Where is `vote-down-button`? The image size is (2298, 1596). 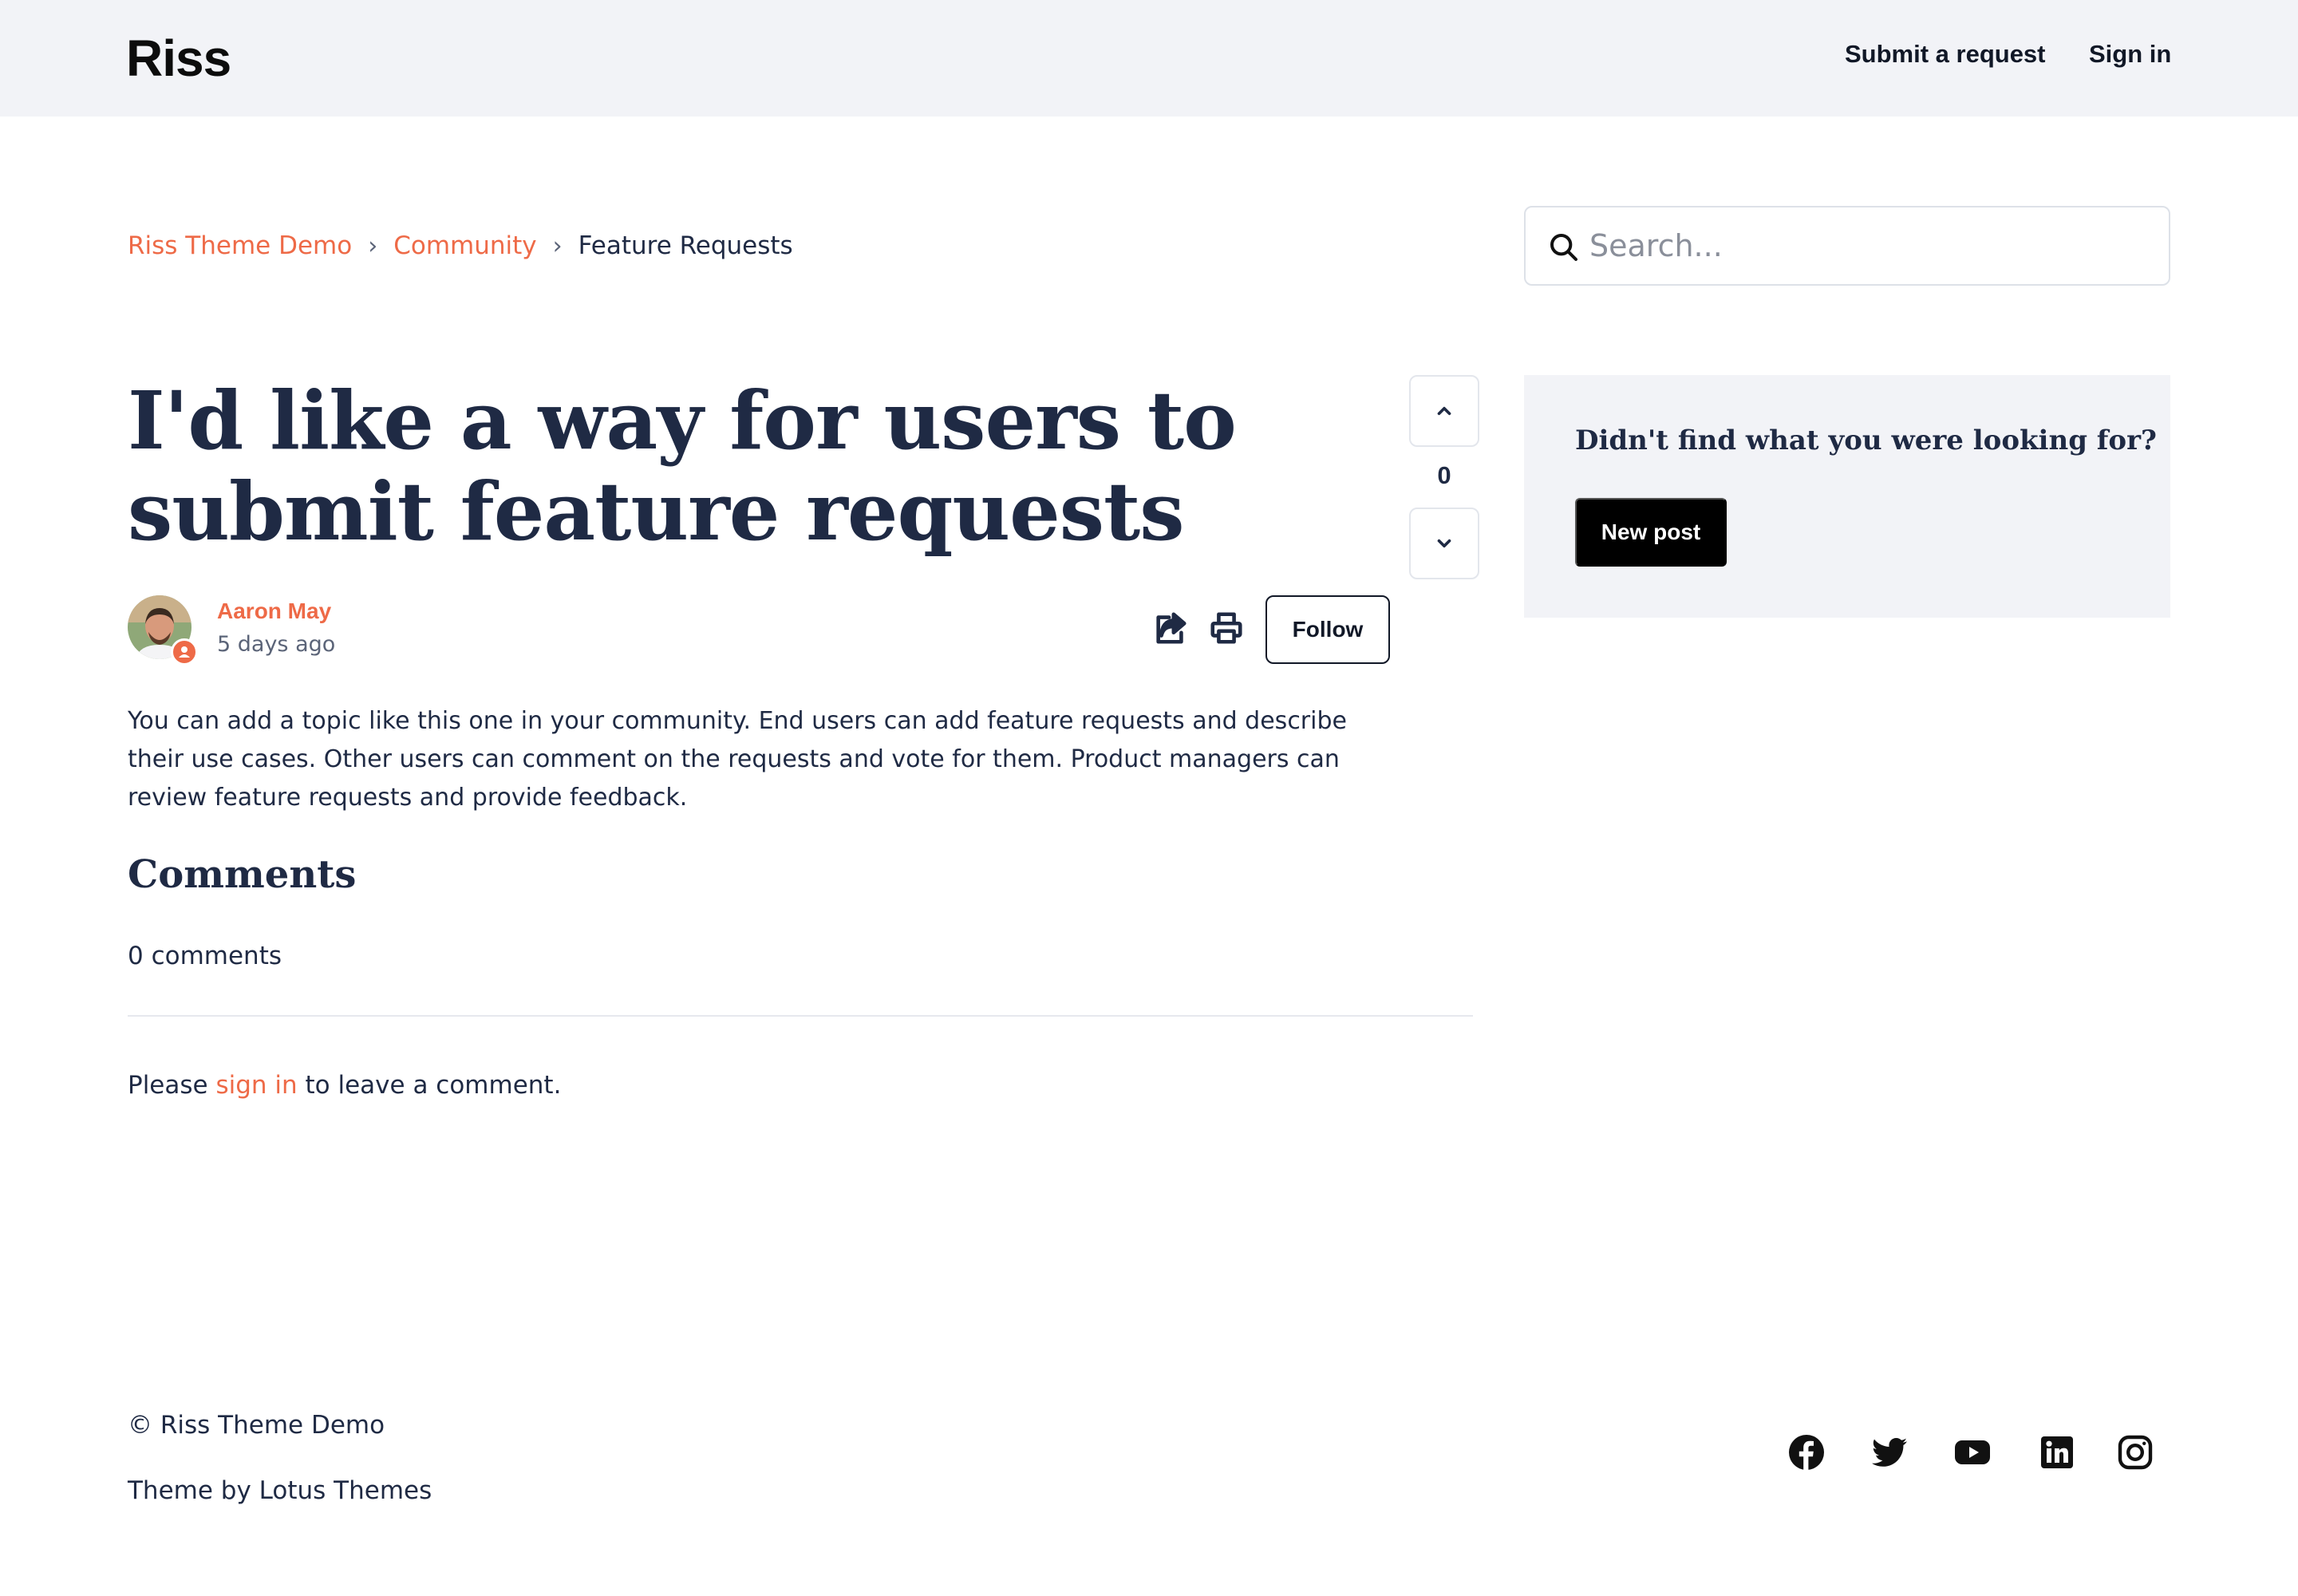 vote-down-button is located at coordinates (1444, 543).